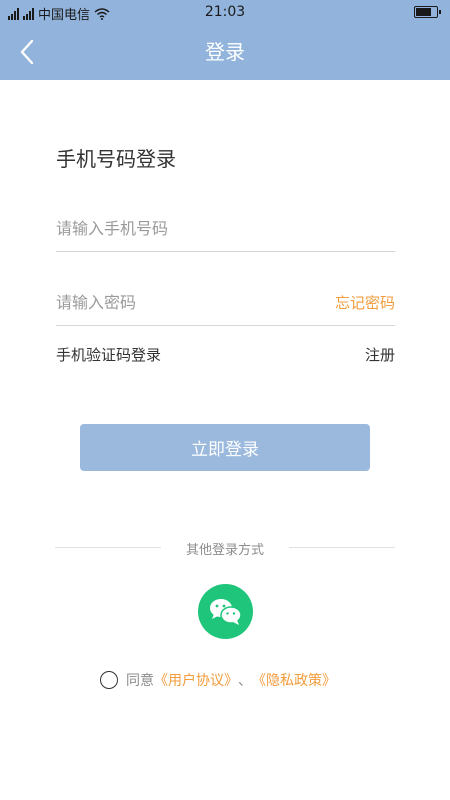 This screenshot has width=450, height=800. I want to click on battery-level, so click(423, 12).